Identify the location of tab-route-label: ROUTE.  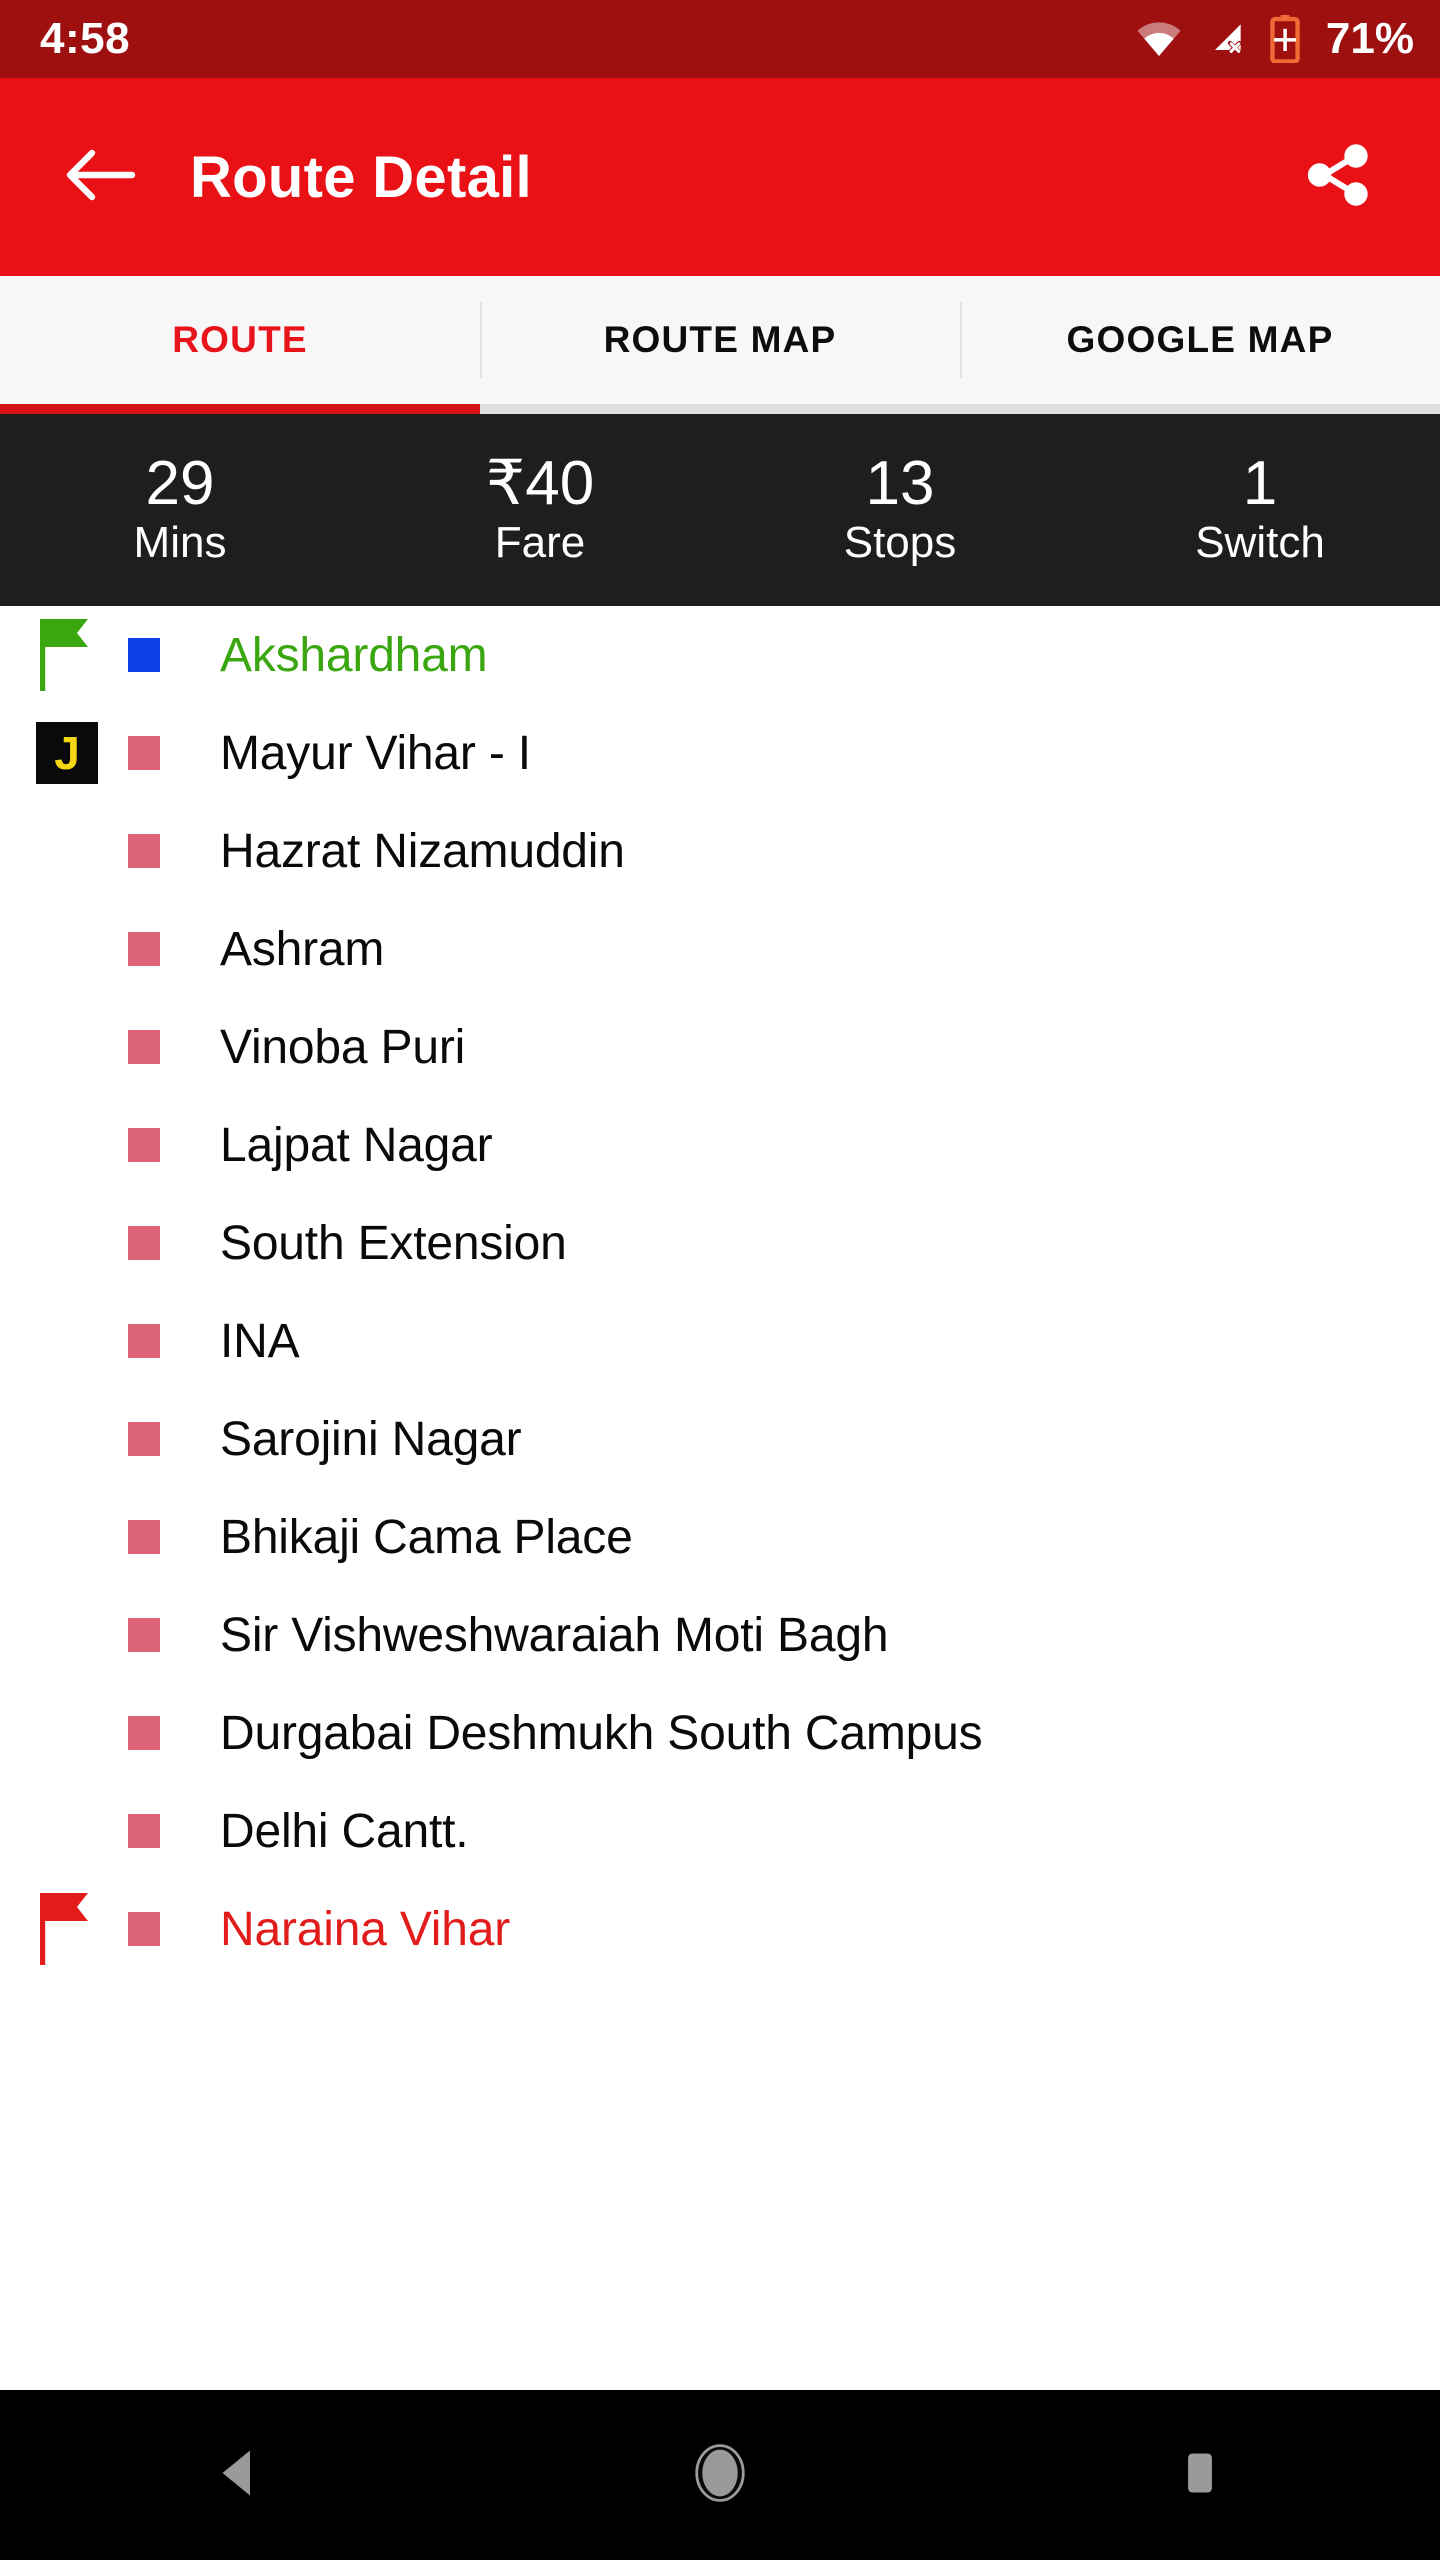
(240, 339).